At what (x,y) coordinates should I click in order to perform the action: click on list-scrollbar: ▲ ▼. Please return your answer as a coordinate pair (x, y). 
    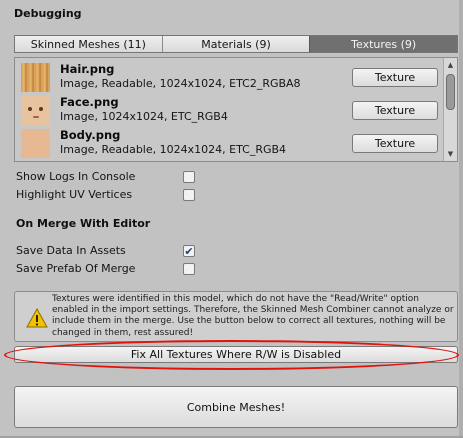
    Looking at the image, I should click on (450, 109).